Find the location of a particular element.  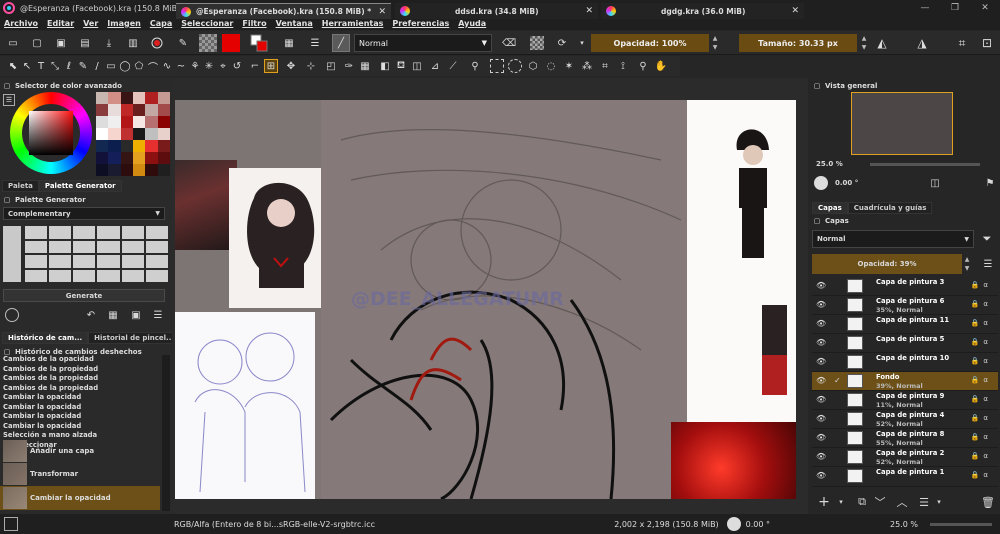

lazy-brush-icon: ↺ is located at coordinates (237, 66).